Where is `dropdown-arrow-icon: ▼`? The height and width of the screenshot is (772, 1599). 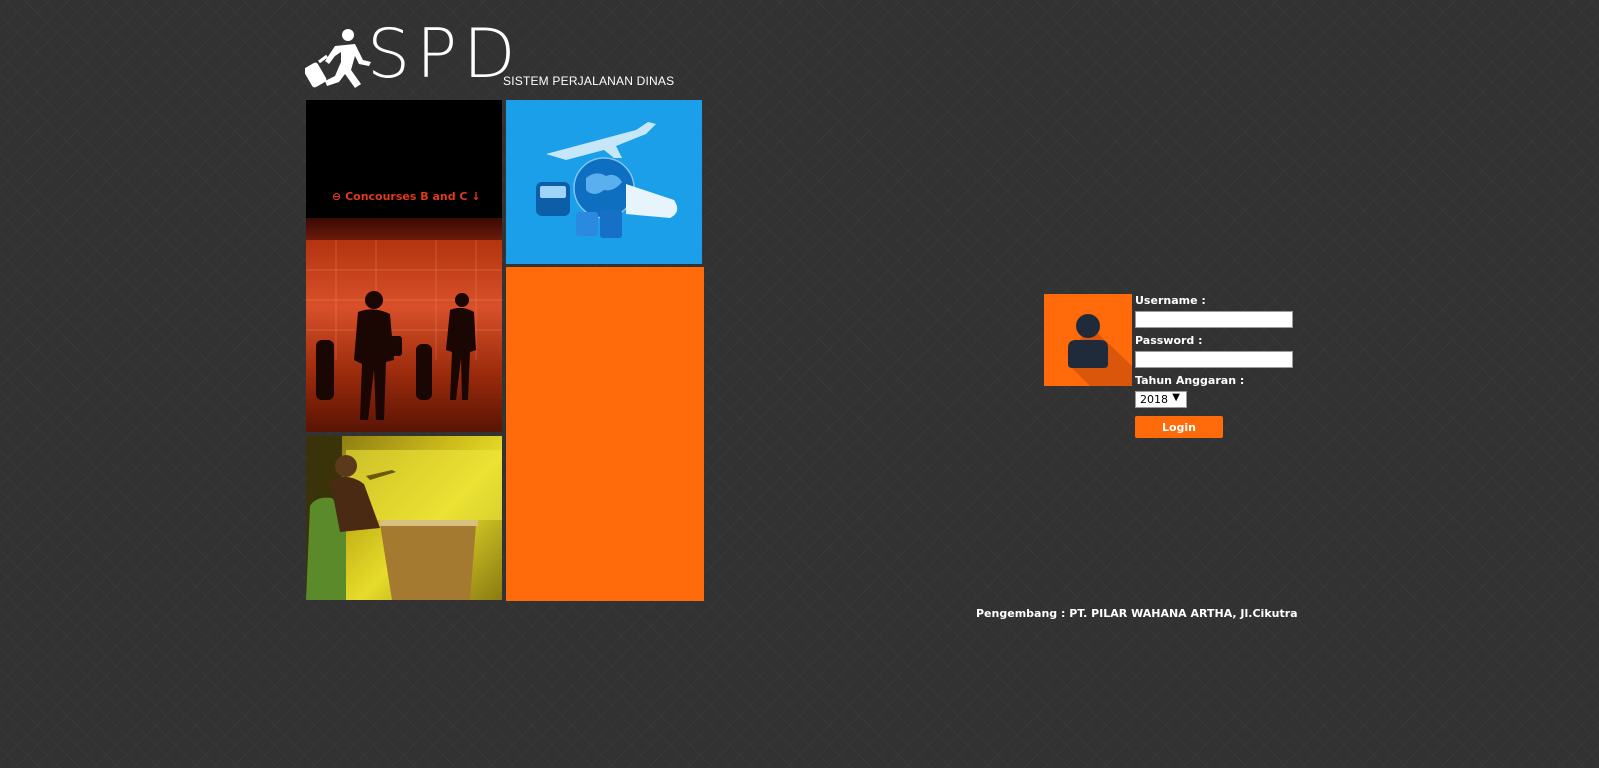 dropdown-arrow-icon: ▼ is located at coordinates (1176, 397).